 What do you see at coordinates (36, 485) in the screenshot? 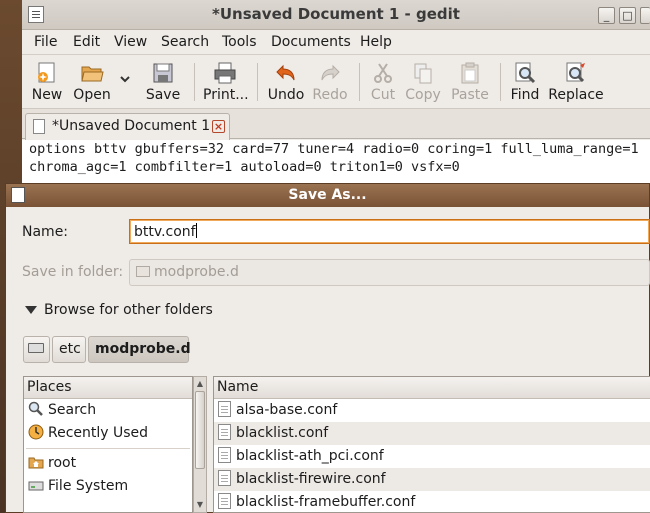
I see `drive-icon` at bounding box center [36, 485].